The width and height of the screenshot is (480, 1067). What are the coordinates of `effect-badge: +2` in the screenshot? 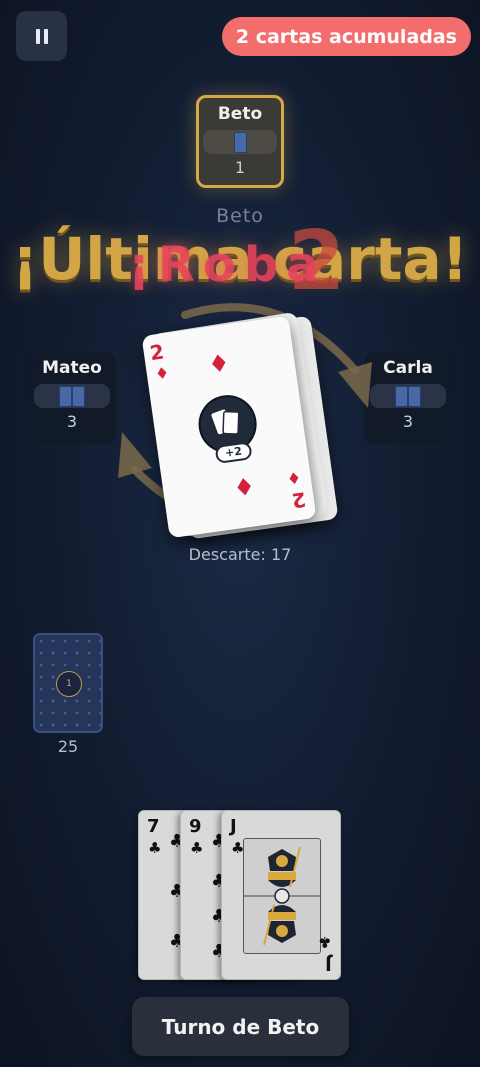 It's located at (233, 453).